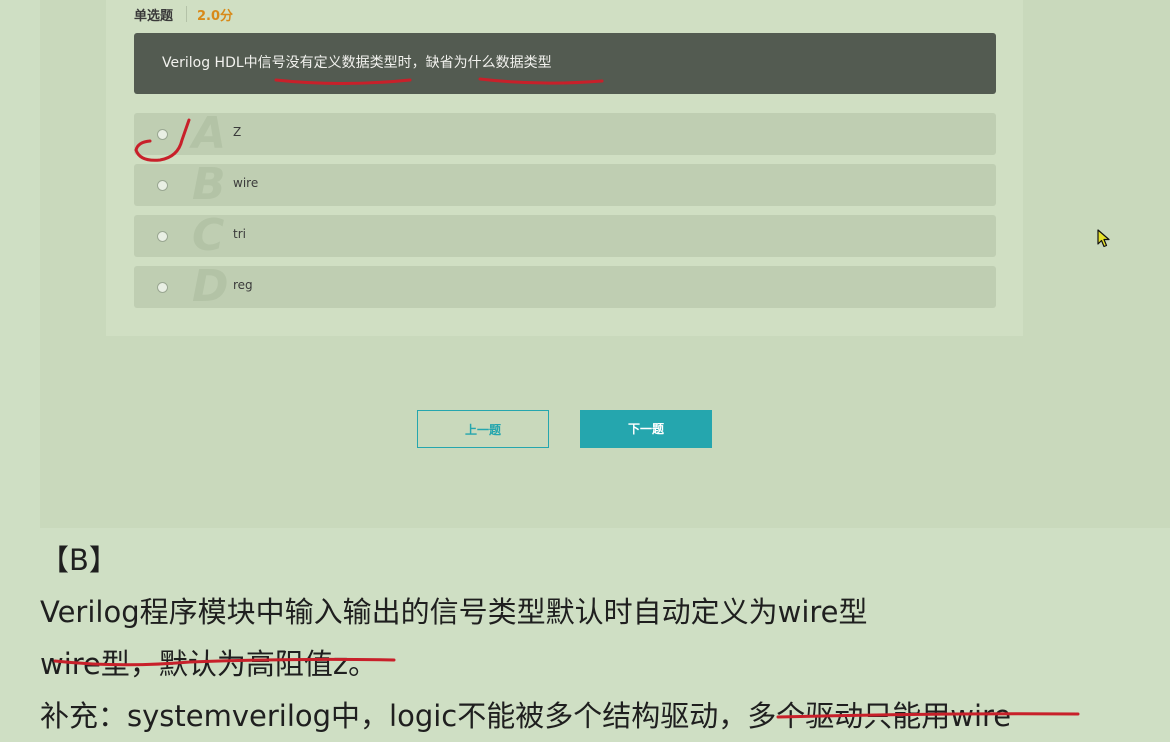  I want to click on header-divider, so click(187, 14).